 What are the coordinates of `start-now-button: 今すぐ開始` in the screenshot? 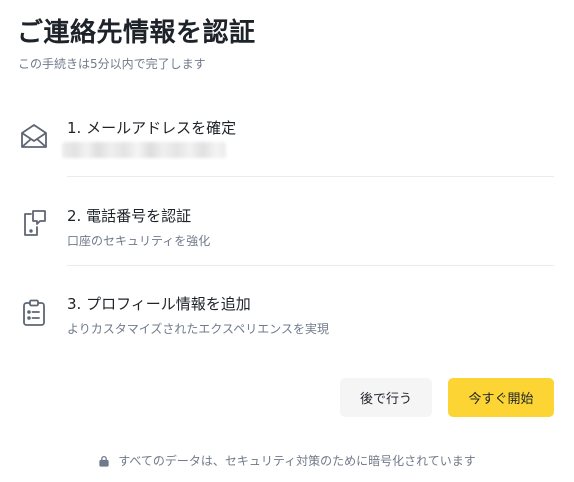 It's located at (501, 397).